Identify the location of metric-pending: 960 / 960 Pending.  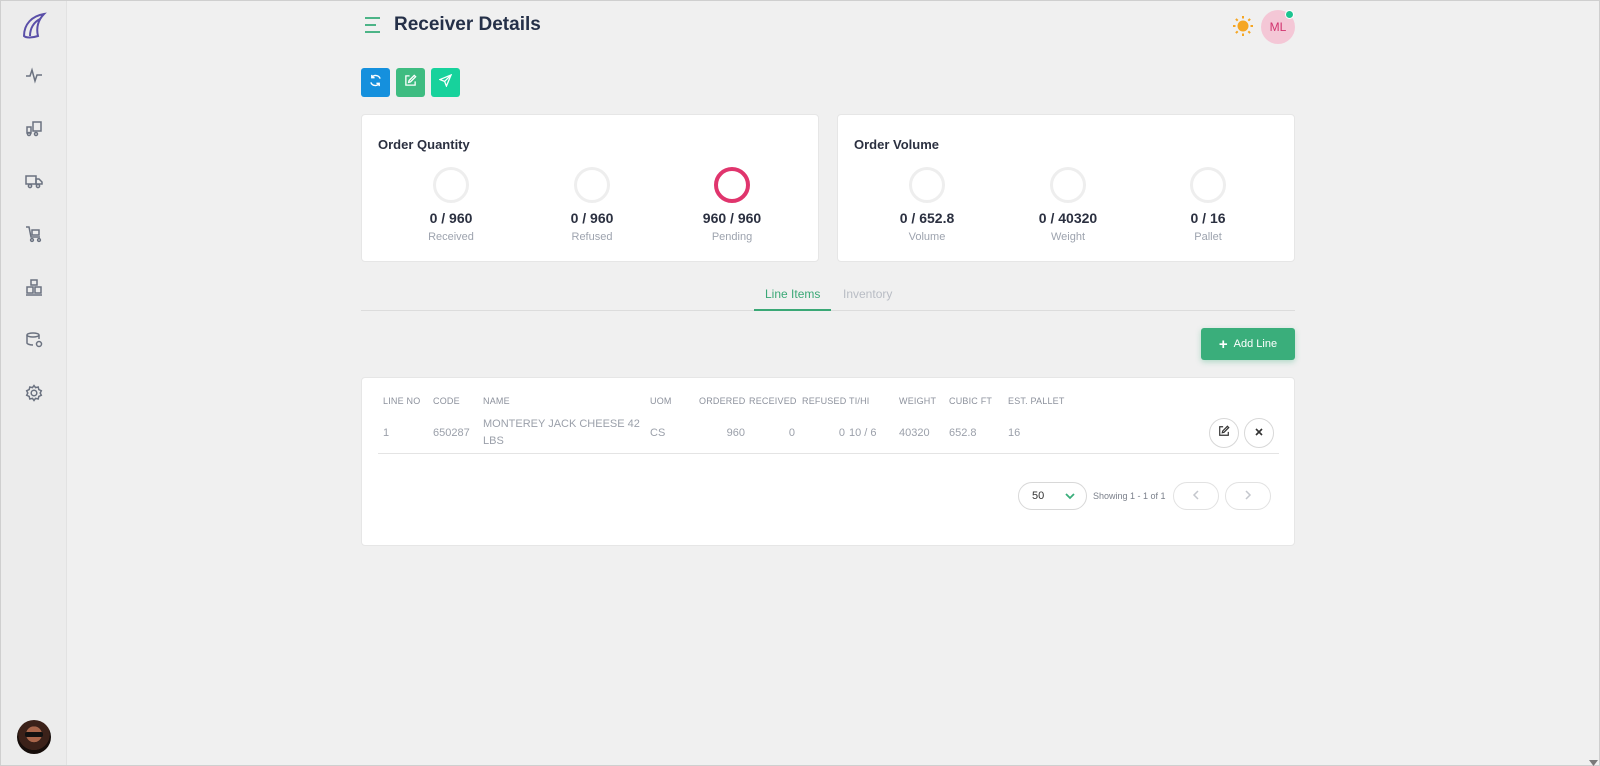
(732, 205).